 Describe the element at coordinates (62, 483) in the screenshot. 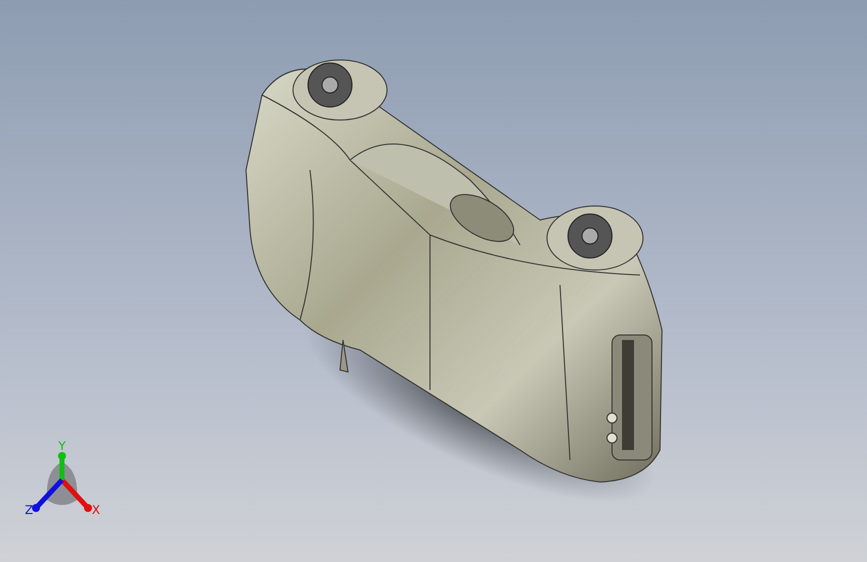

I see `triad-cone-icon` at that location.